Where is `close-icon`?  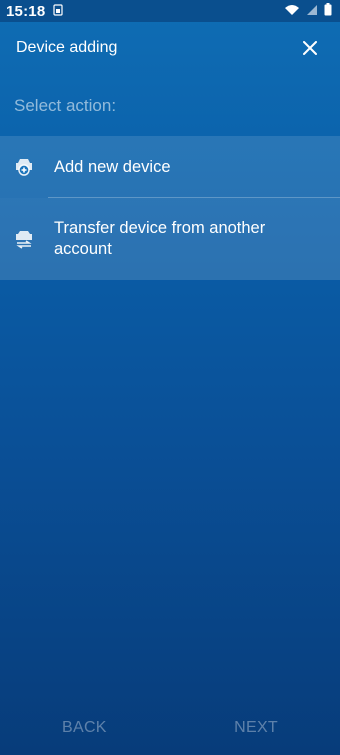
close-icon is located at coordinates (310, 48).